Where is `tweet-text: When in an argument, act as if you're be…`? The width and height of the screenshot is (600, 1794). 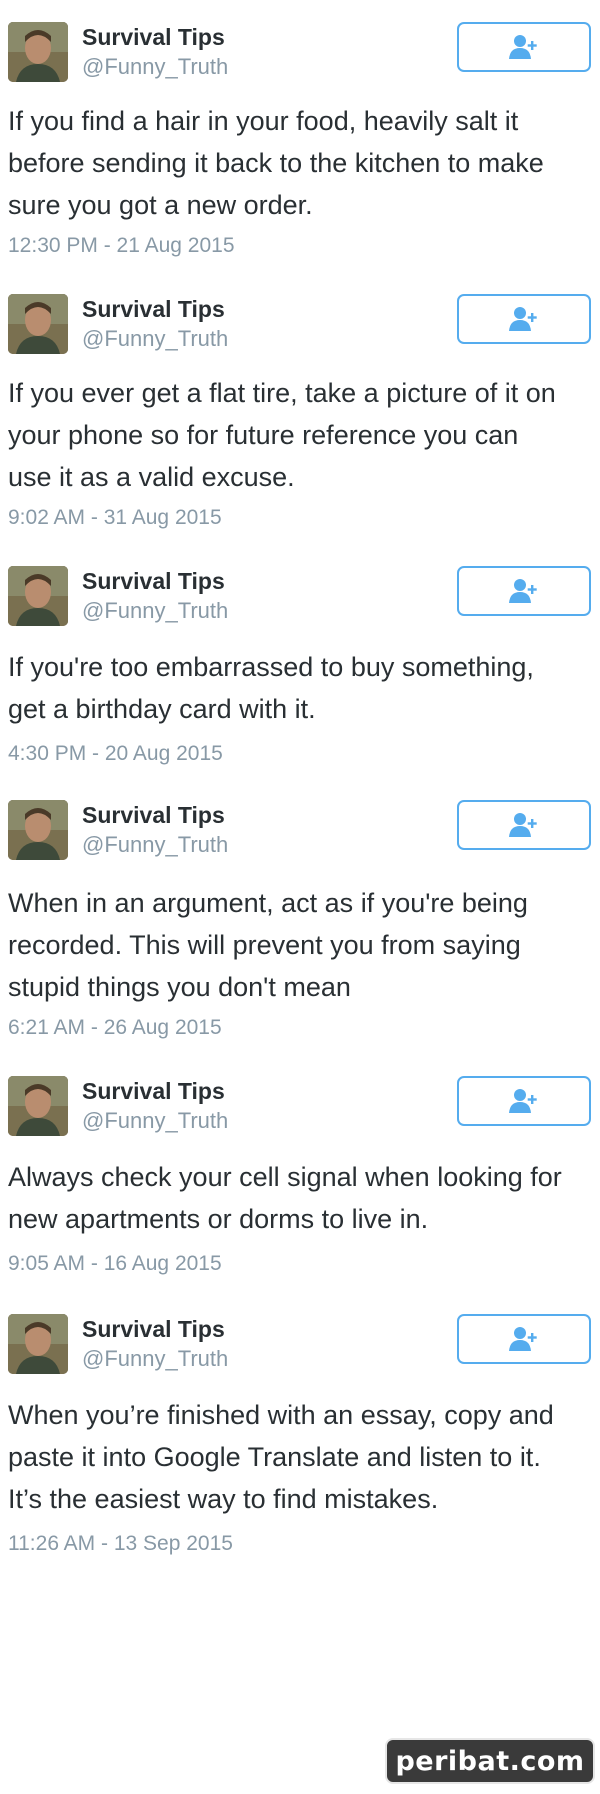
tweet-text: When in an argument, act as if you're be… is located at coordinates (268, 945).